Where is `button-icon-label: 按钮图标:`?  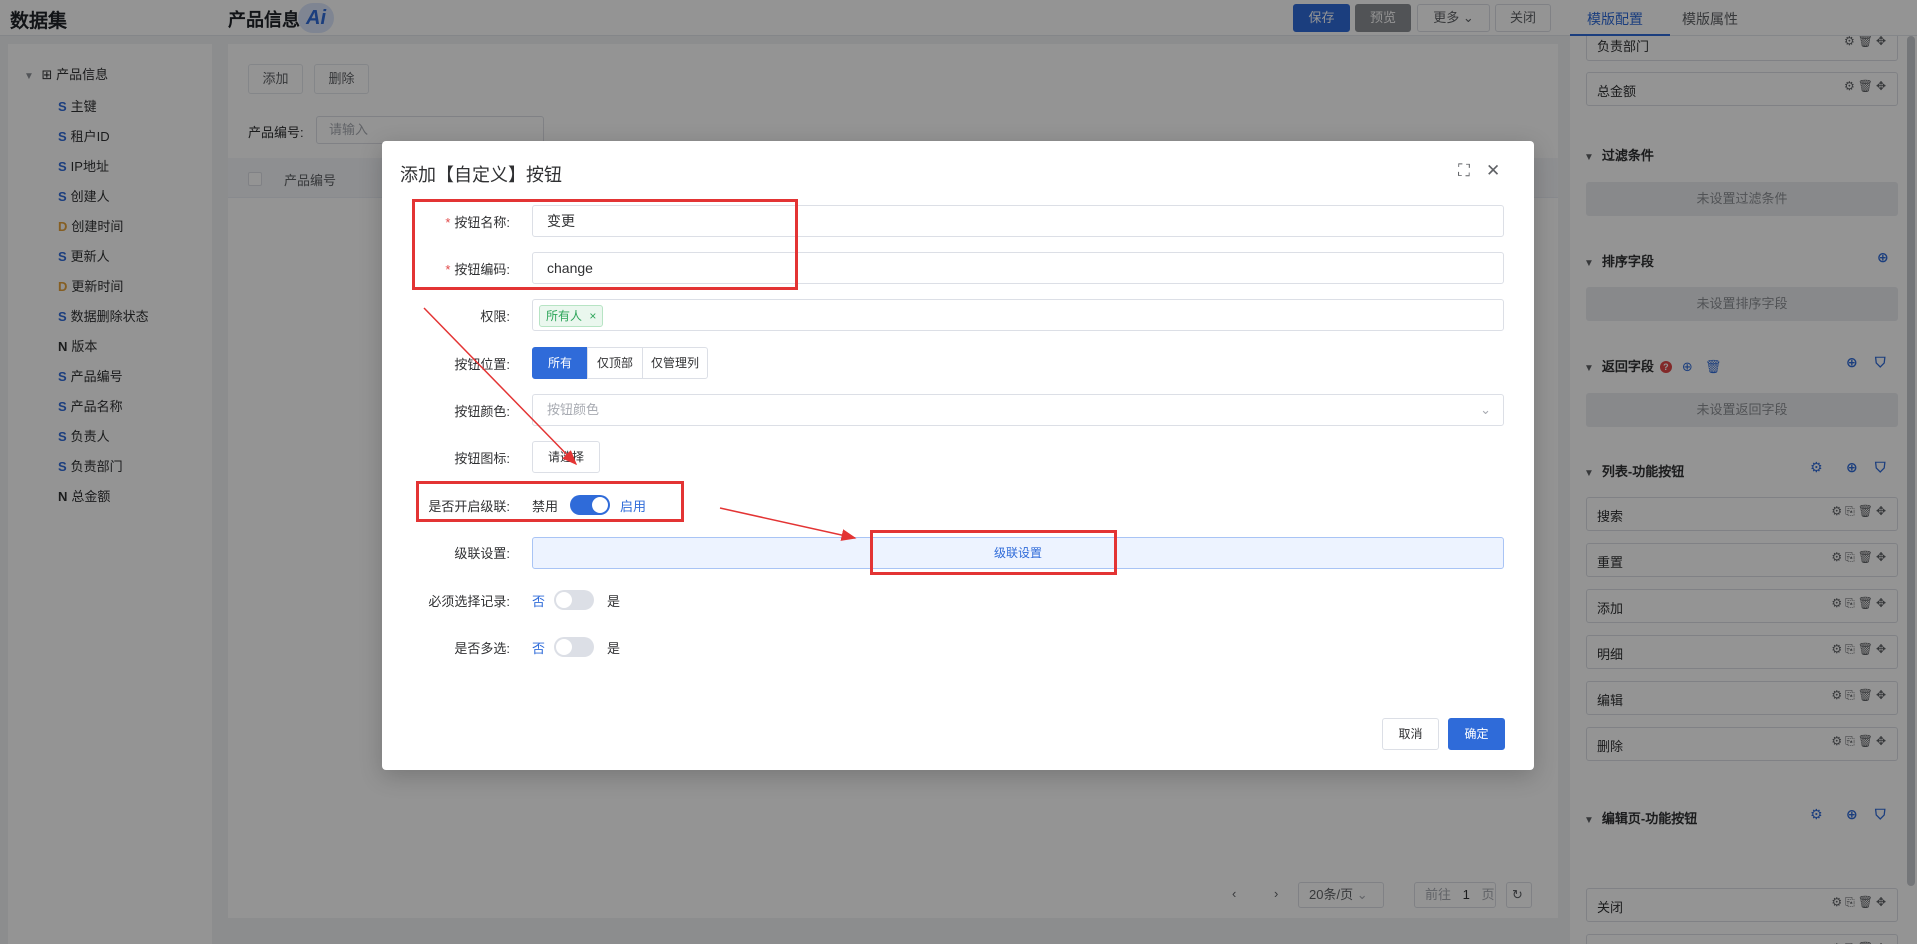
button-icon-label: 按钮图标: is located at coordinates (482, 458).